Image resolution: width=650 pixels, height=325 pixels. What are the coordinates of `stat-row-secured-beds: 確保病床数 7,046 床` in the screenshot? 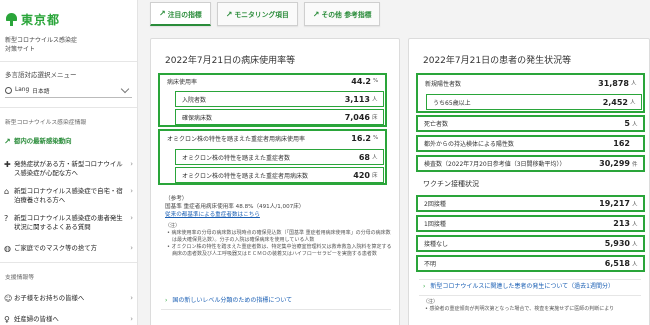 It's located at (279, 117).